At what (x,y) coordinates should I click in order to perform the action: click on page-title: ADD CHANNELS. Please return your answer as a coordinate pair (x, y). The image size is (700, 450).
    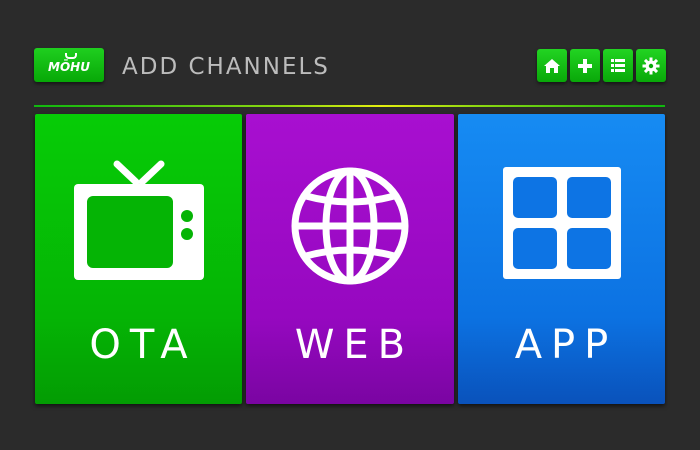
    Looking at the image, I should click on (226, 67).